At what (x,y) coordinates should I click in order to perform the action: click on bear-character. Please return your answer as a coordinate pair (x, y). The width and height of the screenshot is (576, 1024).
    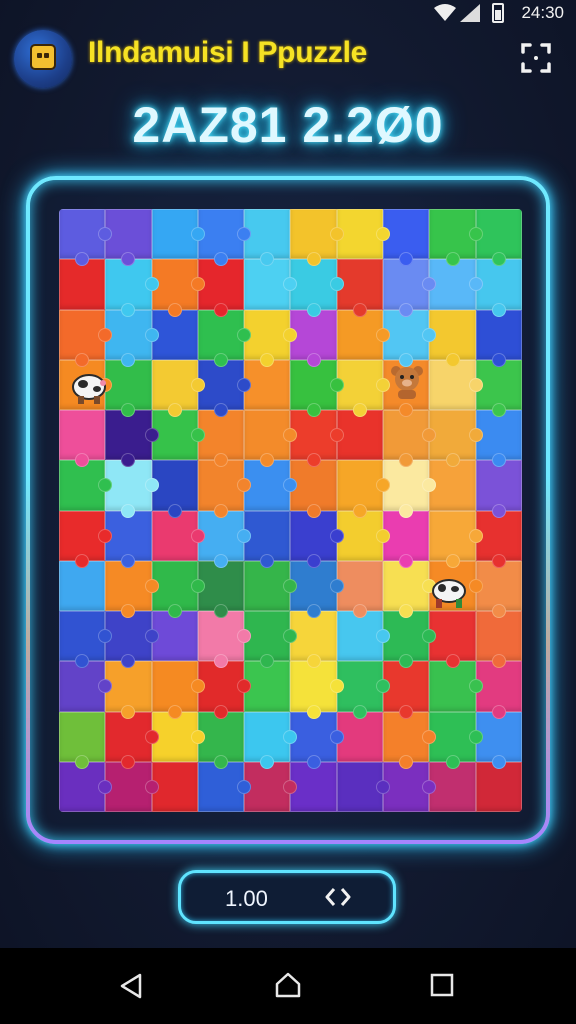
    Looking at the image, I should click on (407, 382).